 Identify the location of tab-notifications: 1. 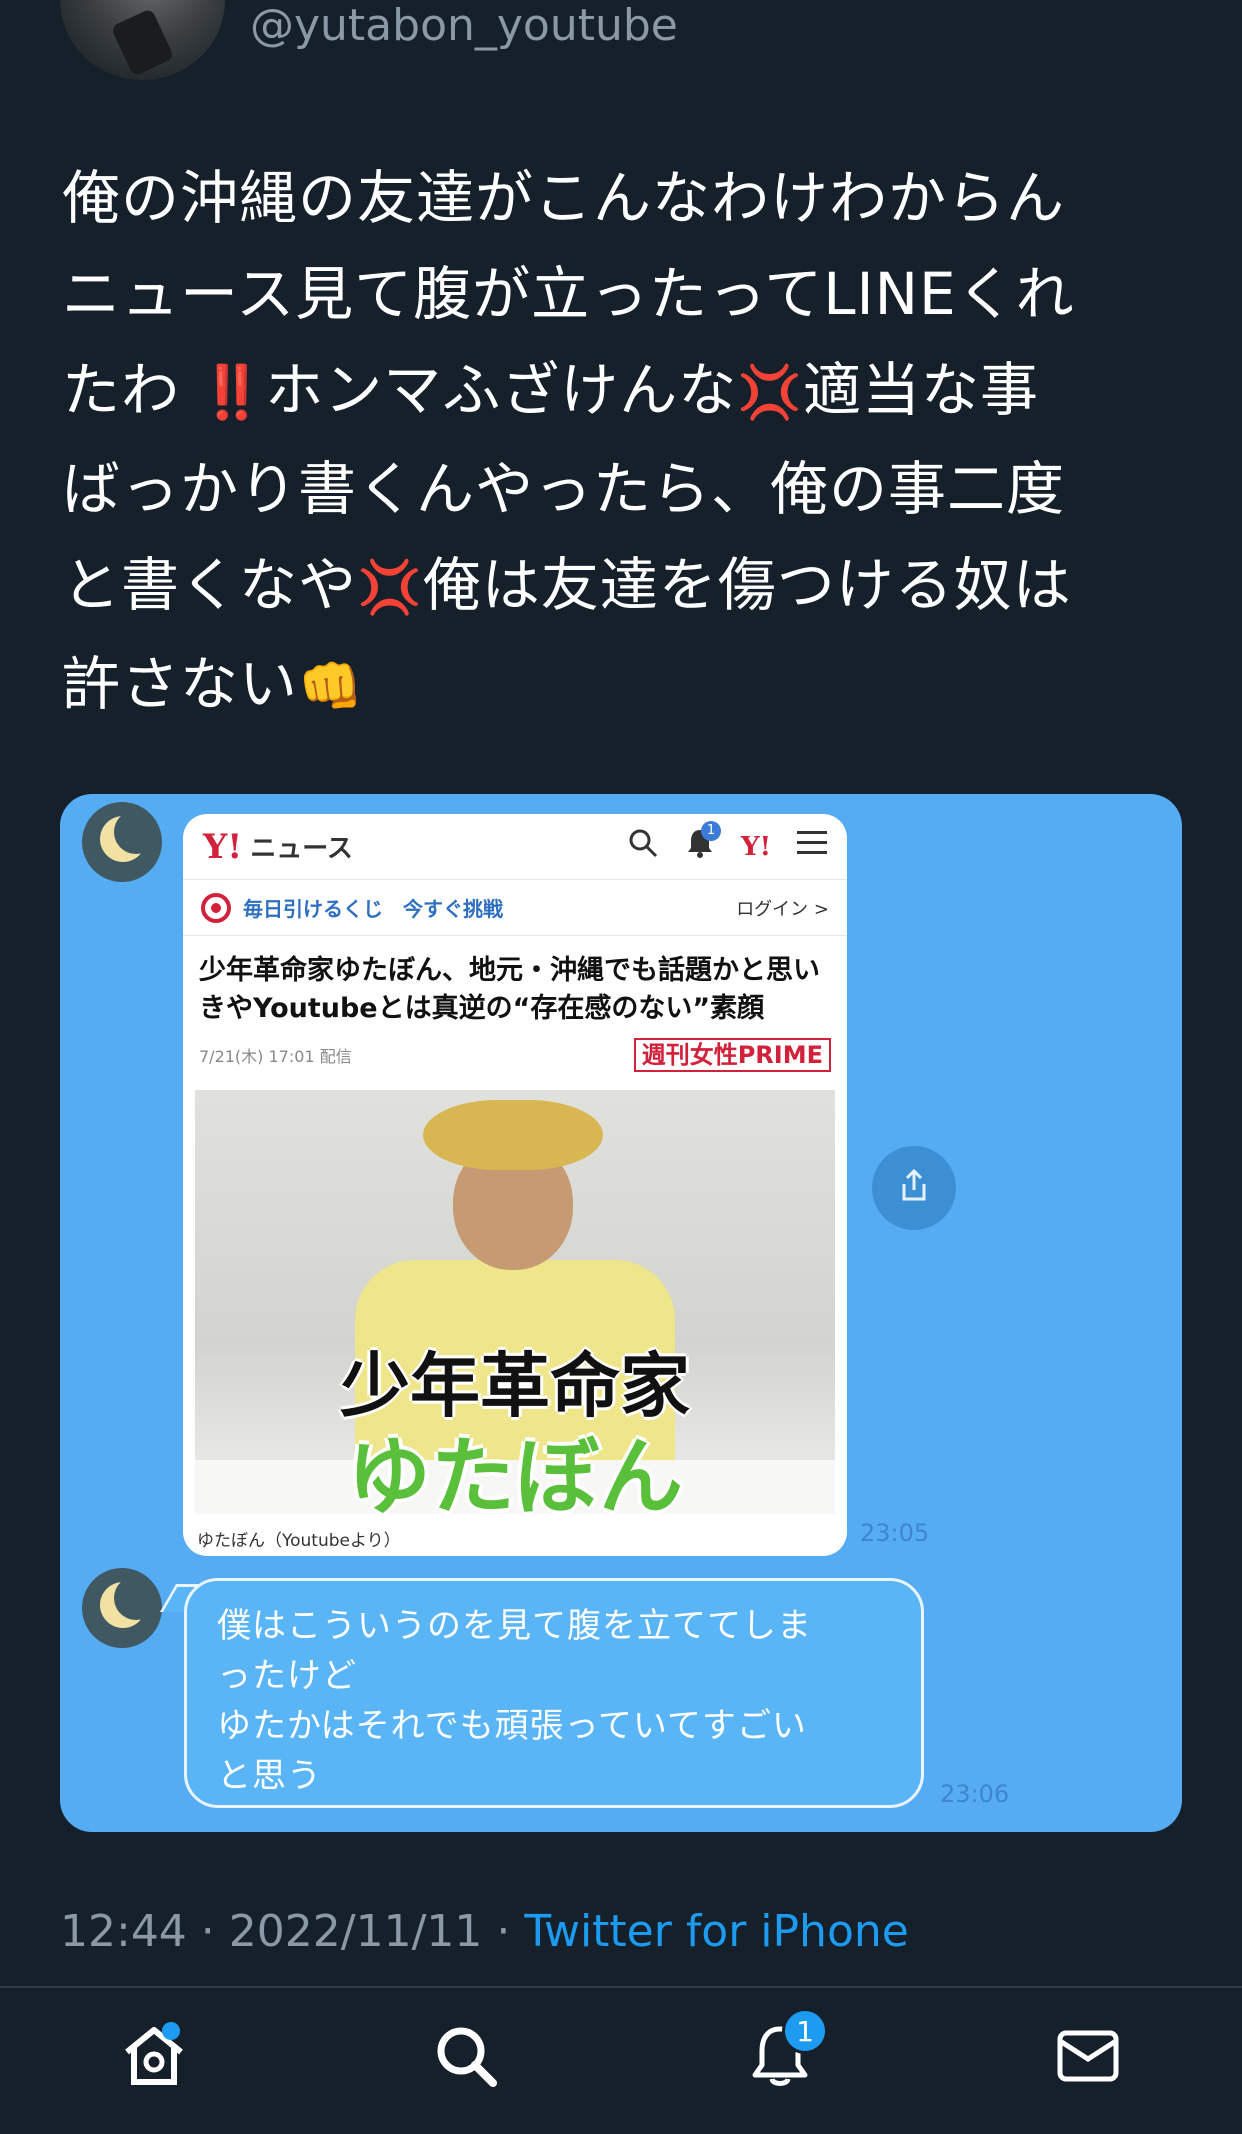
(784, 2053).